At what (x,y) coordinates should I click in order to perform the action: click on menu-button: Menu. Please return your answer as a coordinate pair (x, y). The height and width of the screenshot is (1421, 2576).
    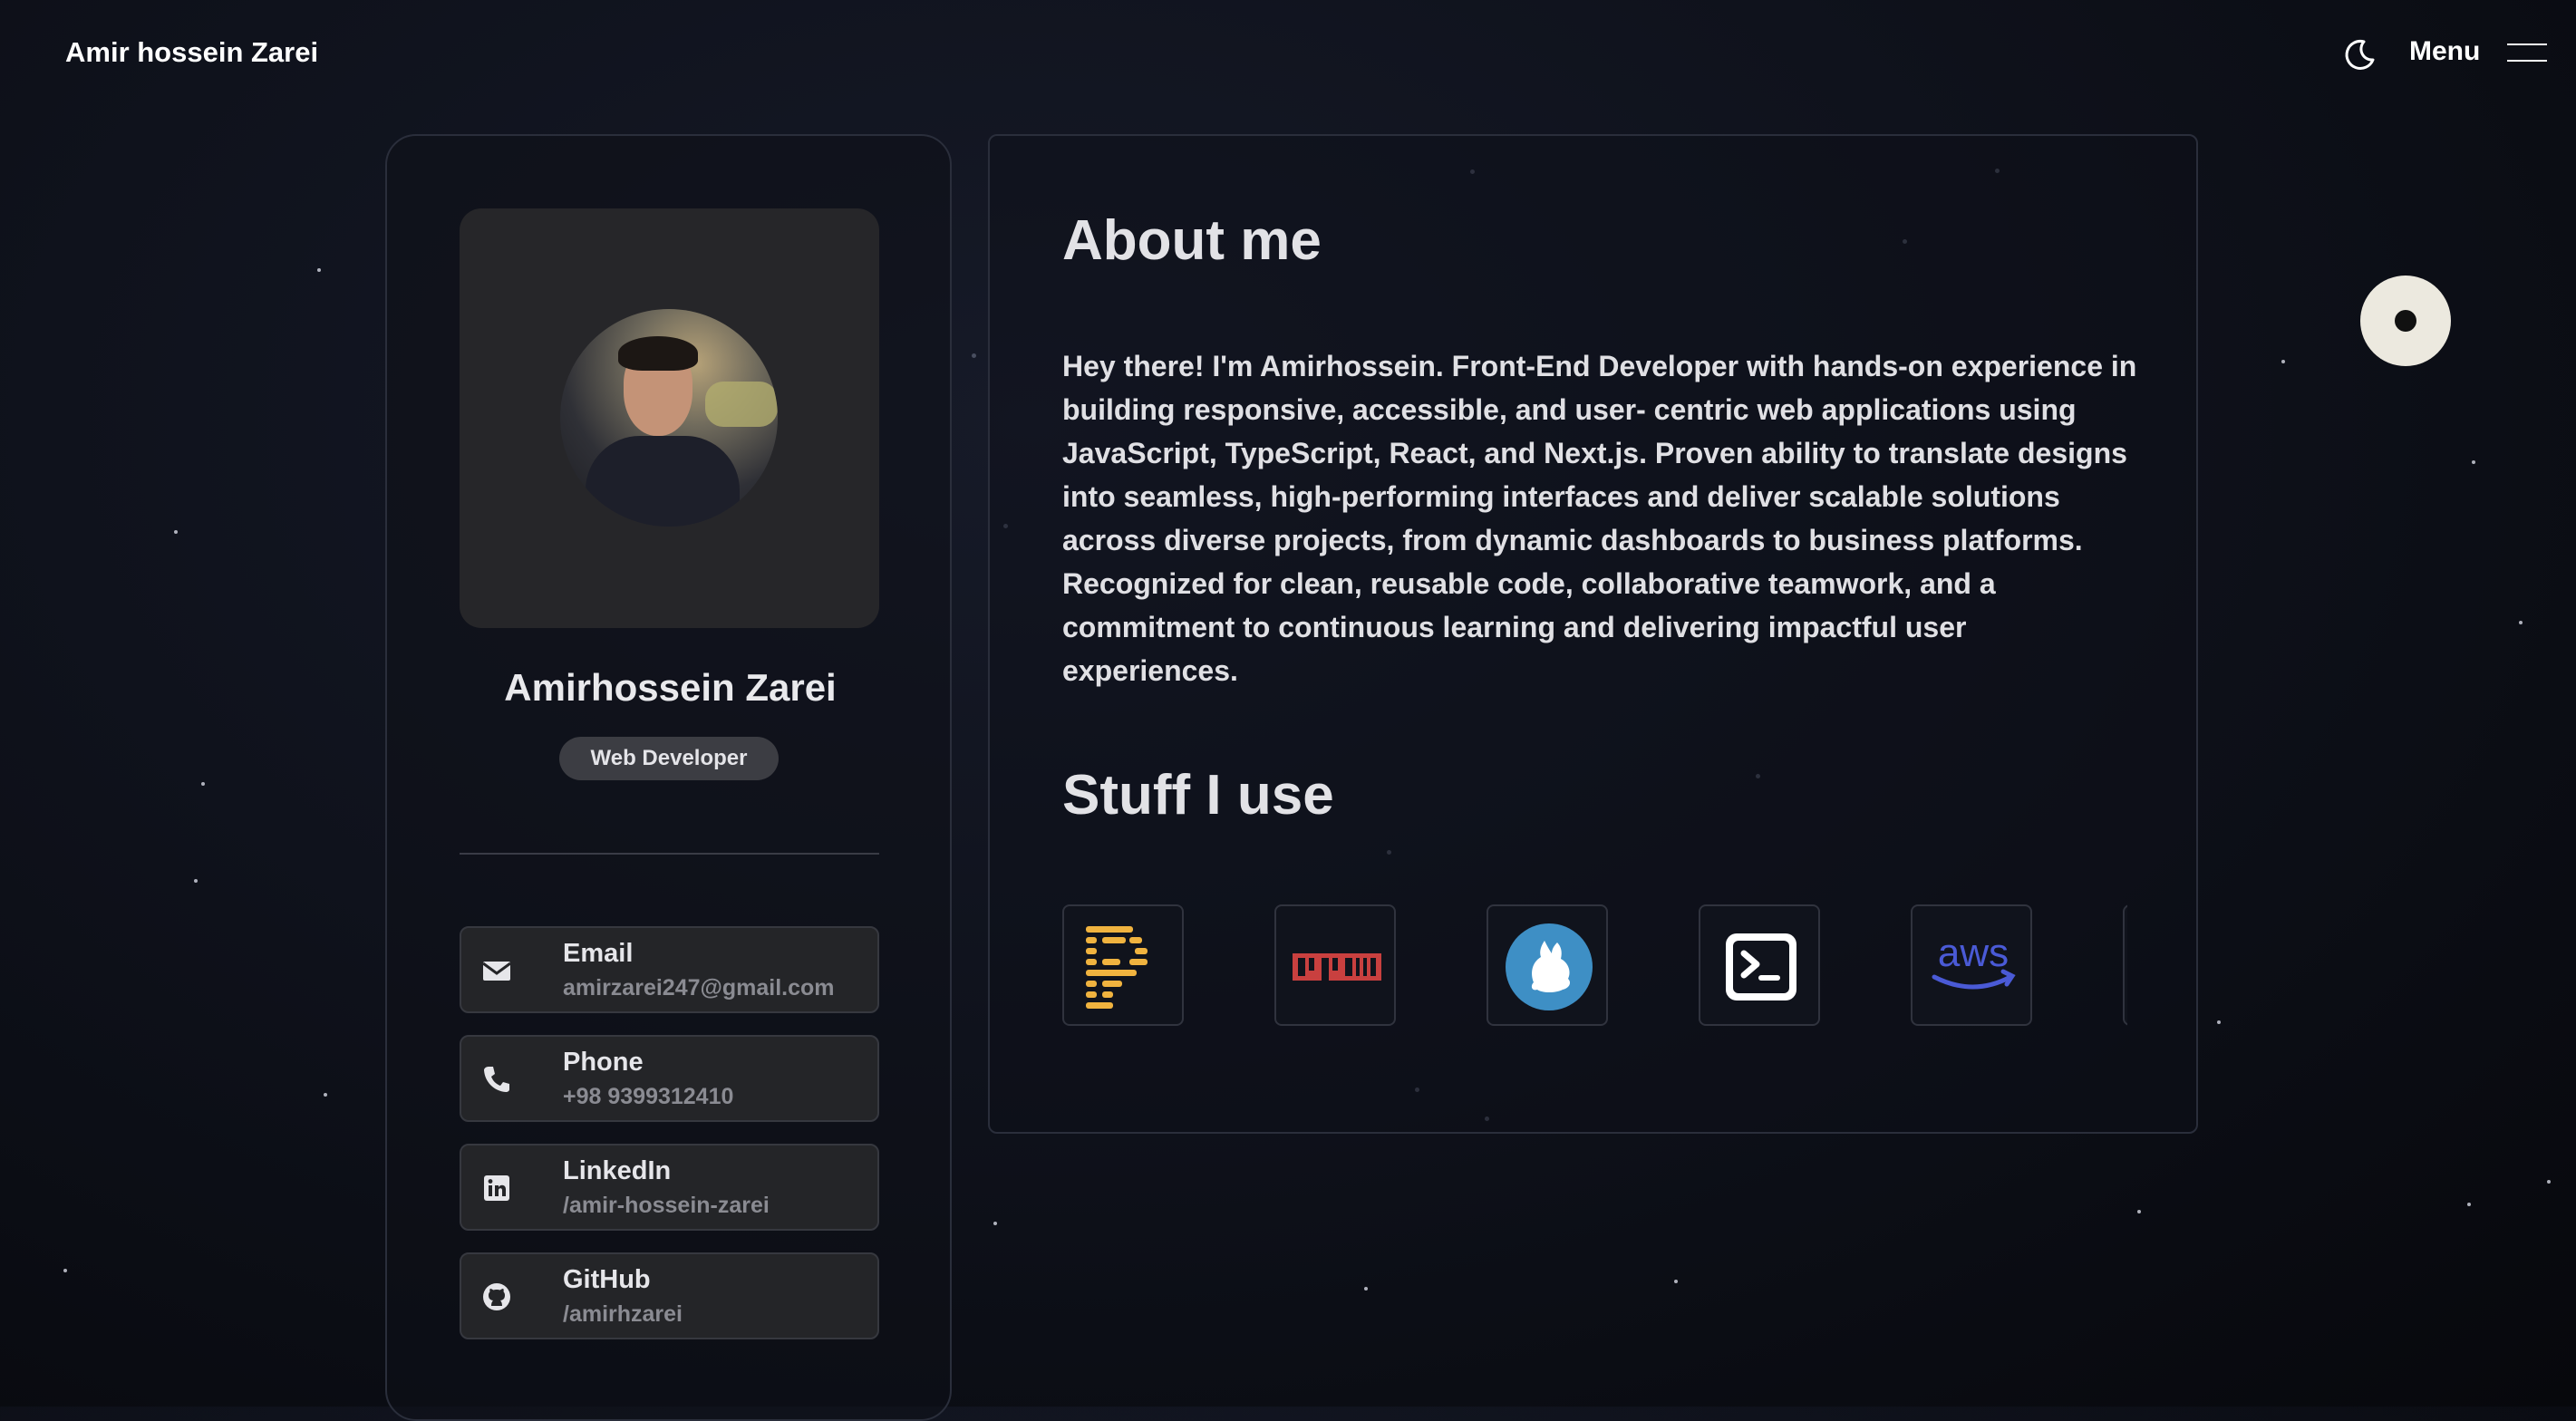
    Looking at the image, I should click on (2444, 51).